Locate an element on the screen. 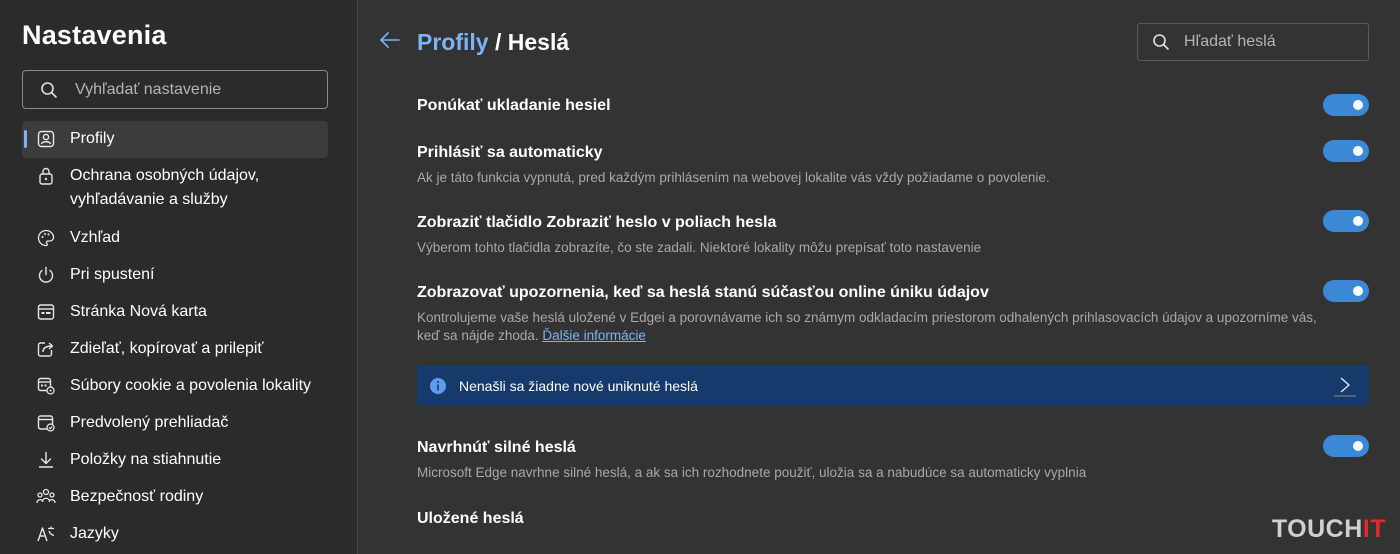 The image size is (1400, 554). new-tab-icon is located at coordinates (46, 312).